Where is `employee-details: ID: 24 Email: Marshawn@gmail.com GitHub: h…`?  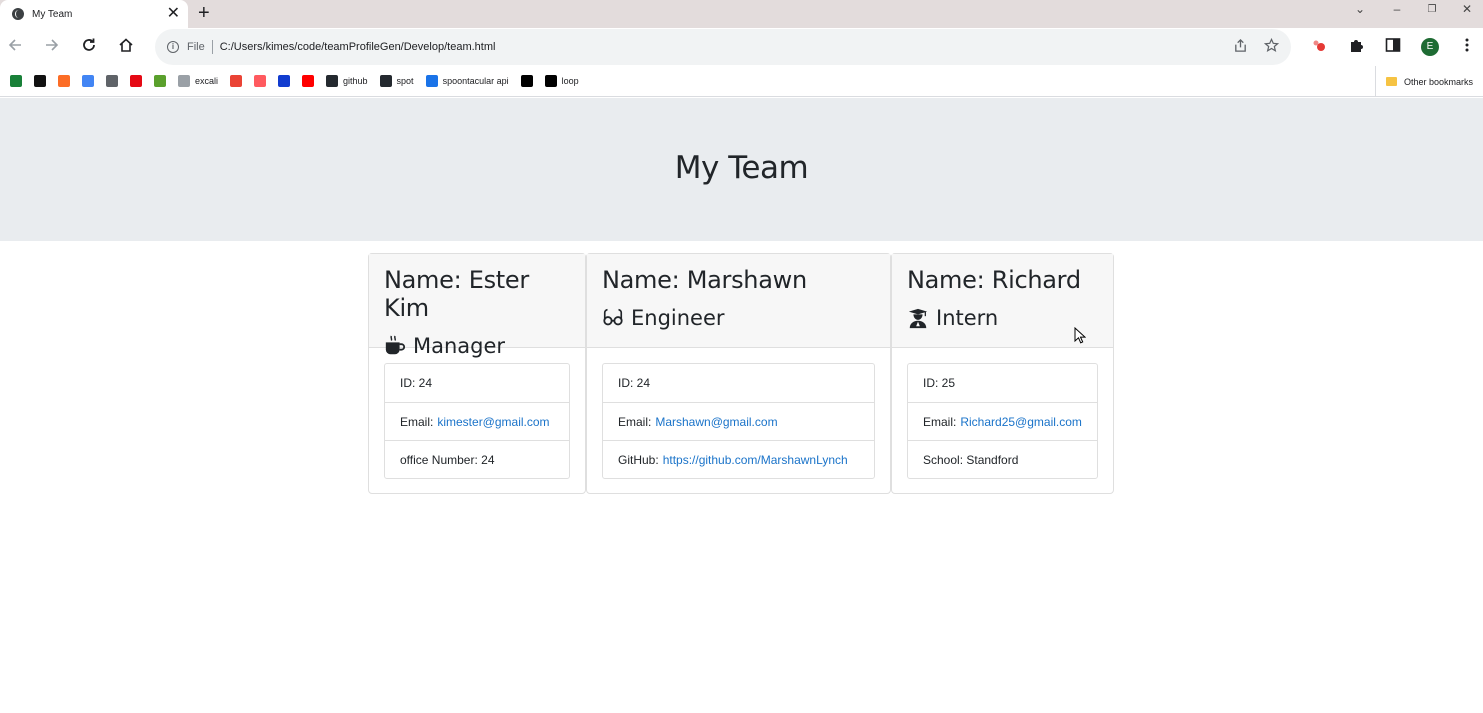
employee-details: ID: 24 Email: Marshawn@gmail.com GitHub: h… is located at coordinates (738, 421).